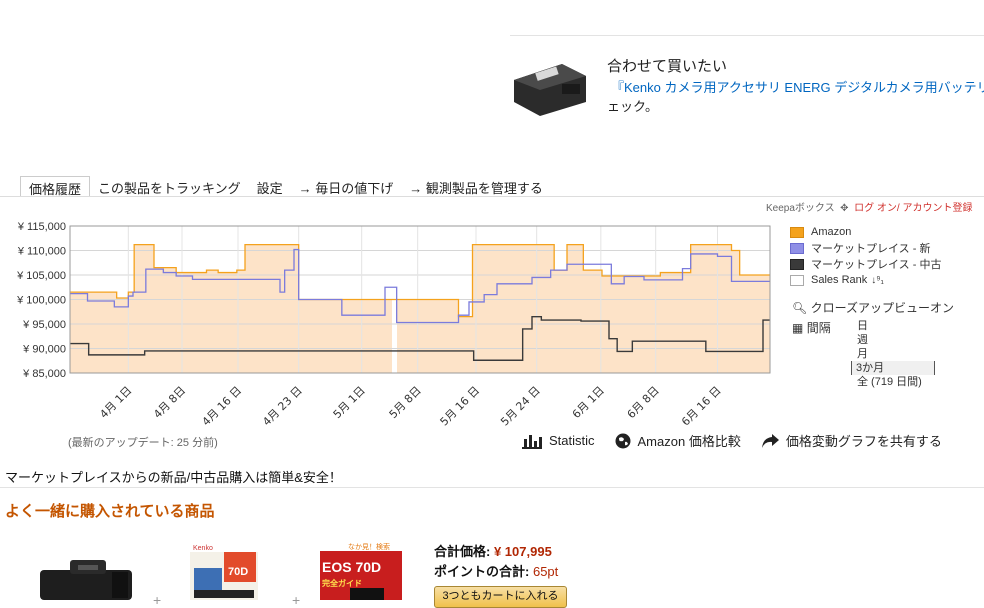  Describe the element at coordinates (643, 402) in the screenshot. I see `x-tick-label: 6月 8日` at that location.